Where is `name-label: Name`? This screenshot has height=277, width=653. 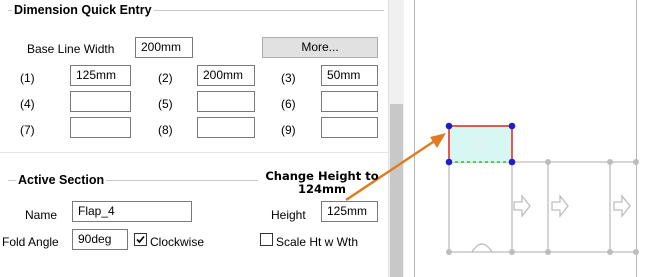
name-label: Name is located at coordinates (41, 215).